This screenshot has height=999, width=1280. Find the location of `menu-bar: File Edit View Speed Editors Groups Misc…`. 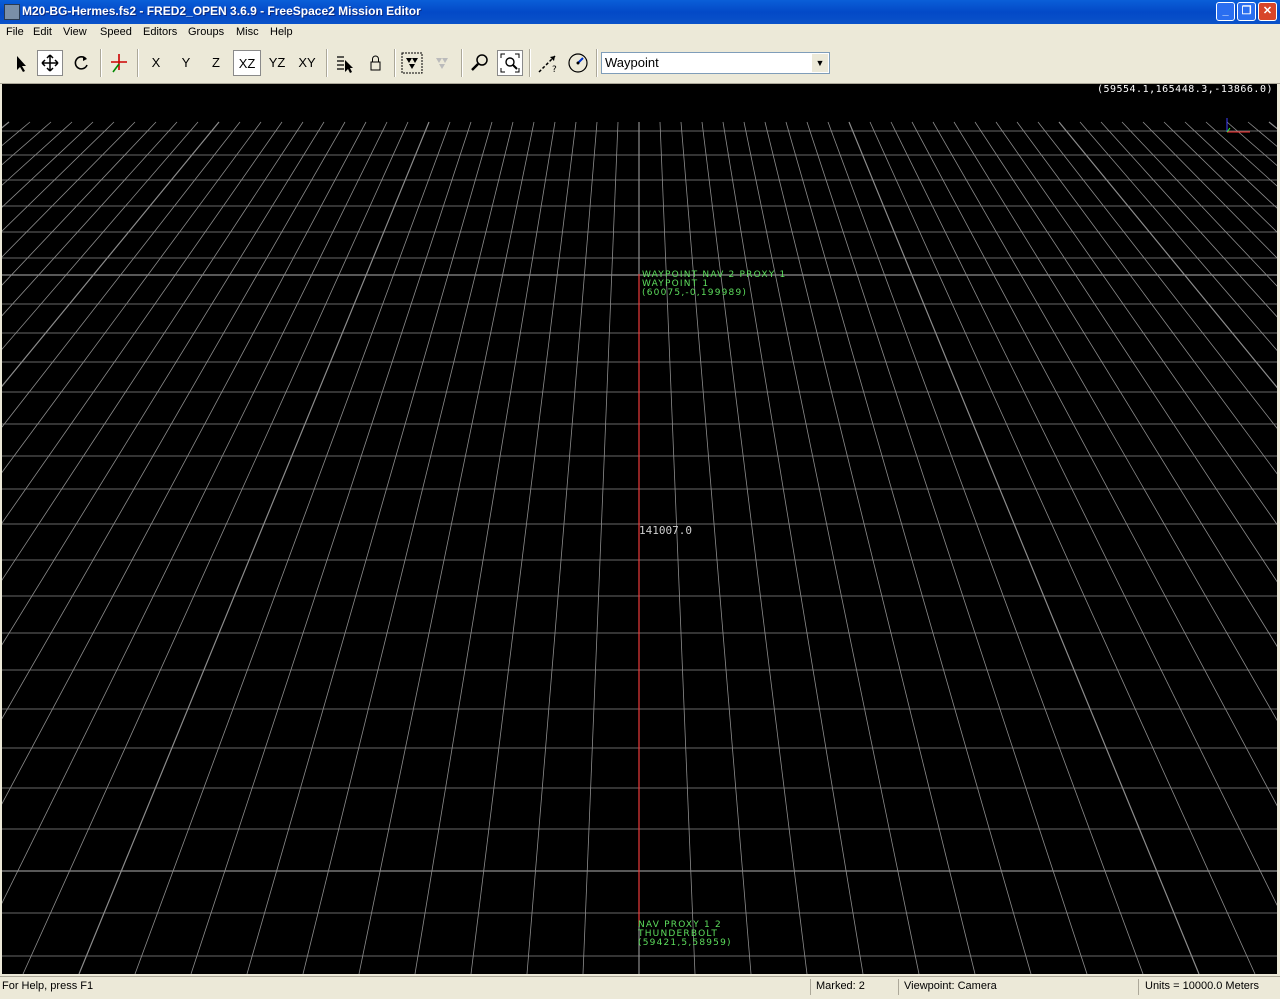

menu-bar: File Edit View Speed Editors Groups Misc… is located at coordinates (640, 33).